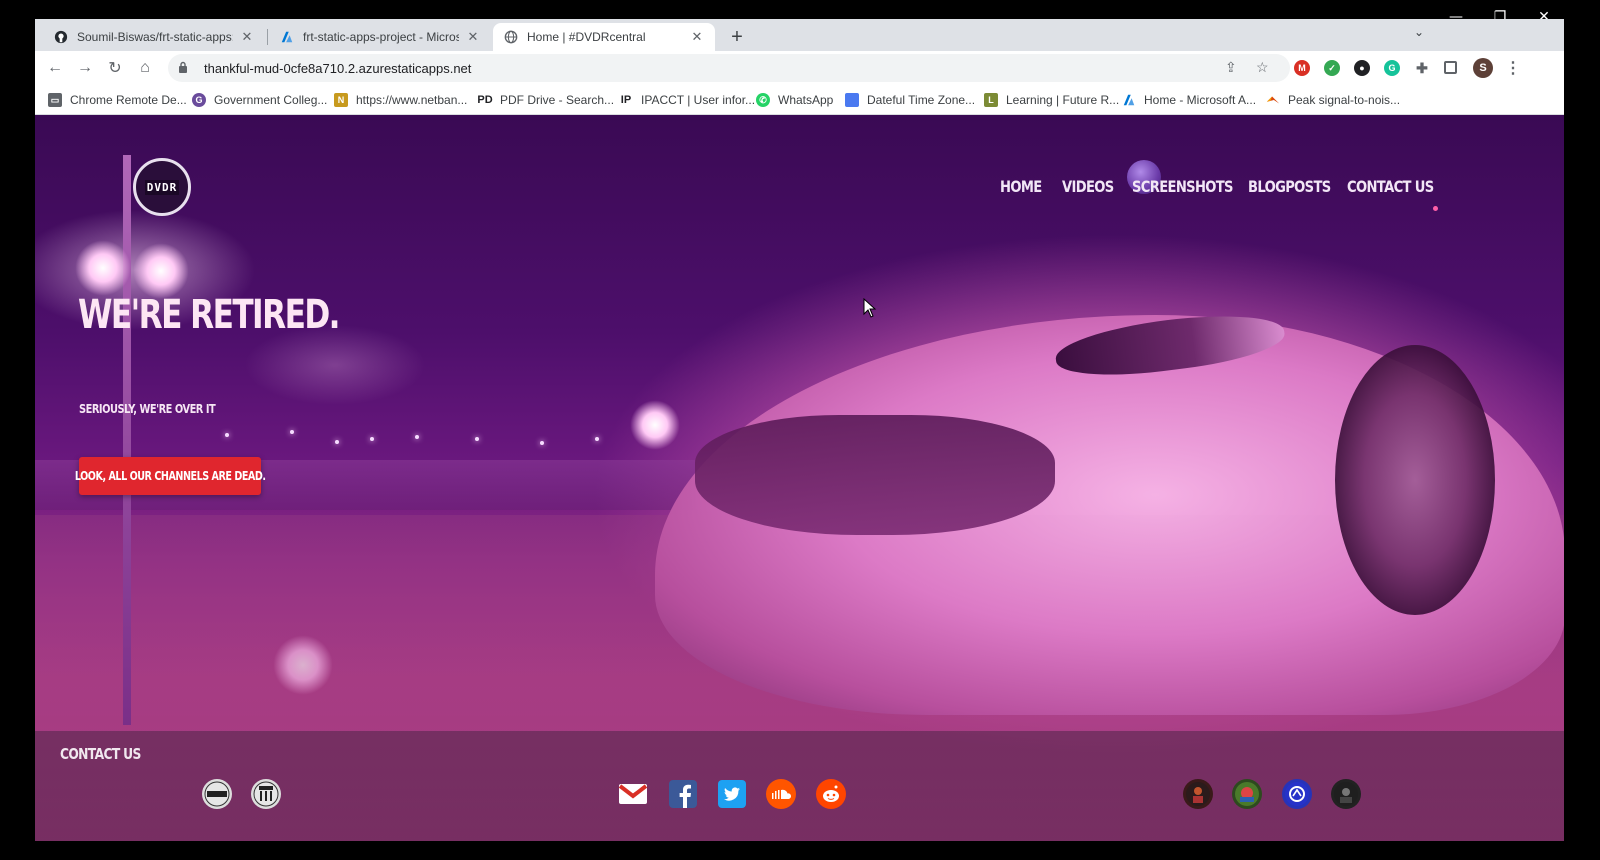  Describe the element at coordinates (1247, 794) in the screenshot. I see `member-avatar-2-icon` at that location.